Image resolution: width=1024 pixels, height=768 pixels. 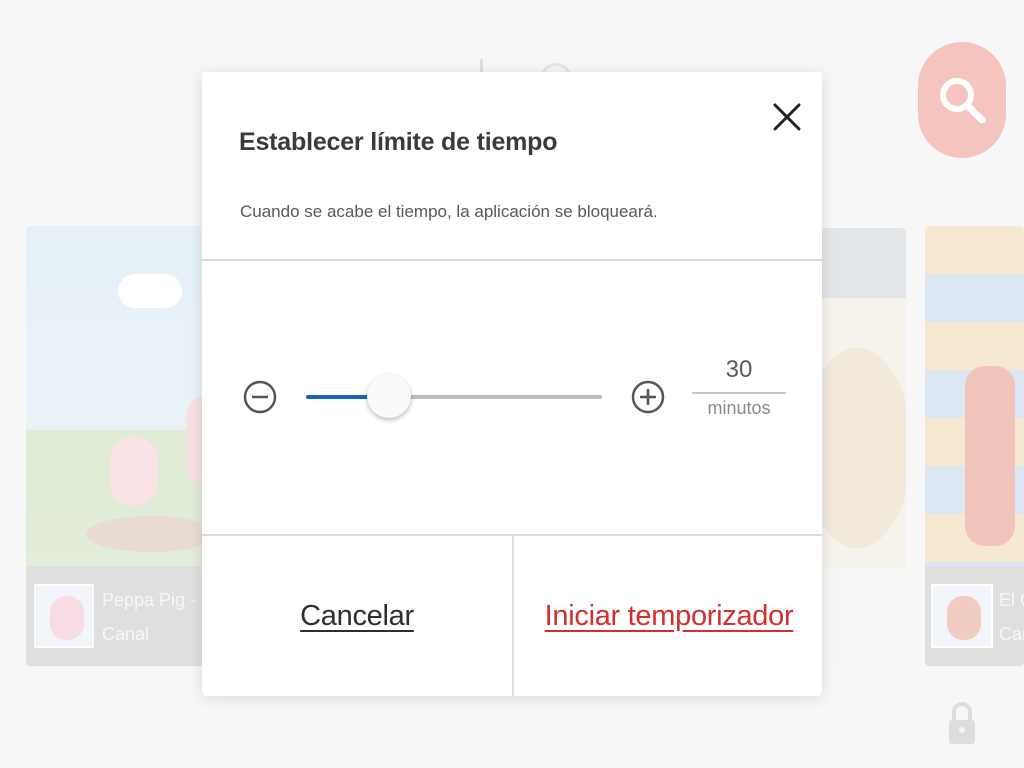 What do you see at coordinates (739, 369) in the screenshot?
I see `timer-value: 30` at bounding box center [739, 369].